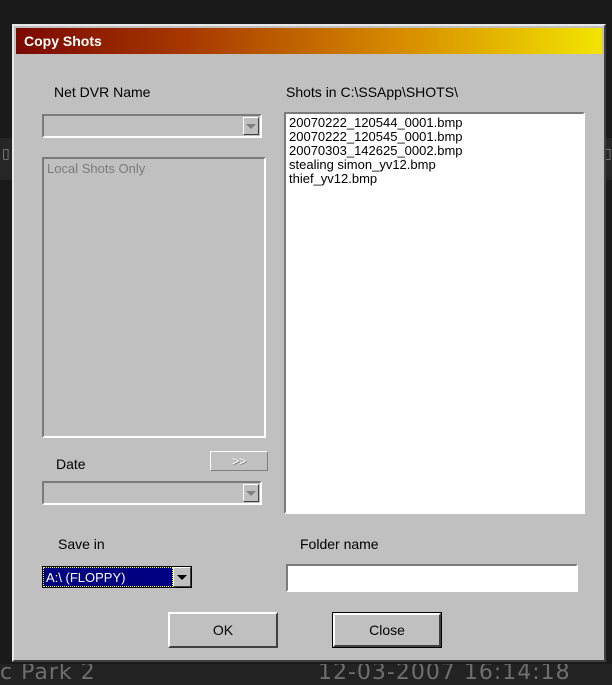 This screenshot has height=685, width=612. I want to click on folder-name-input, so click(432, 578).